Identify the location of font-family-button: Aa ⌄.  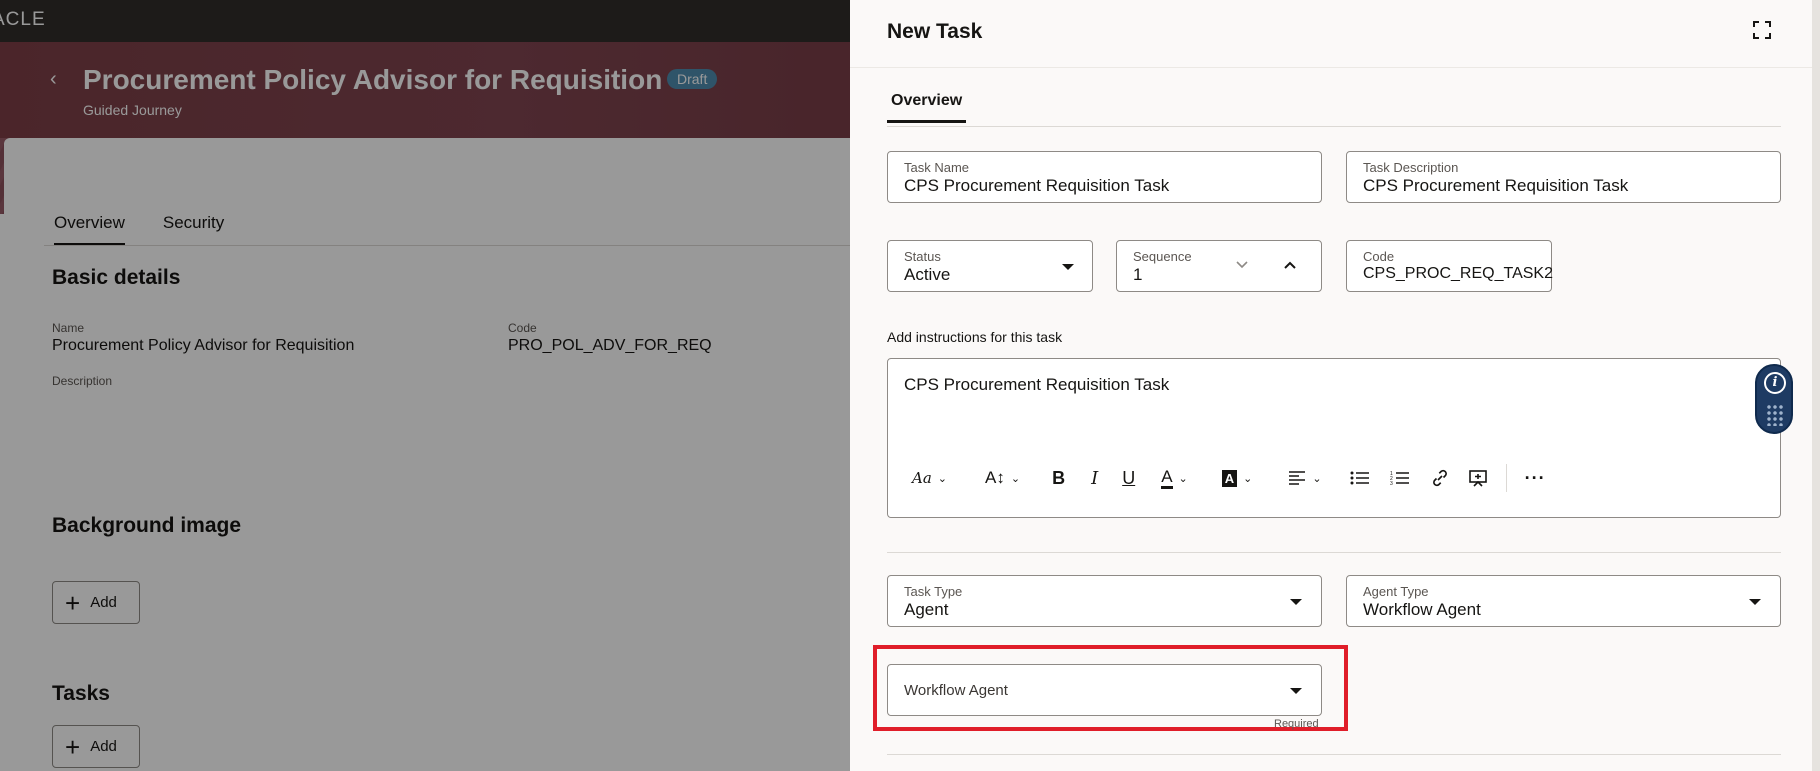
(929, 478).